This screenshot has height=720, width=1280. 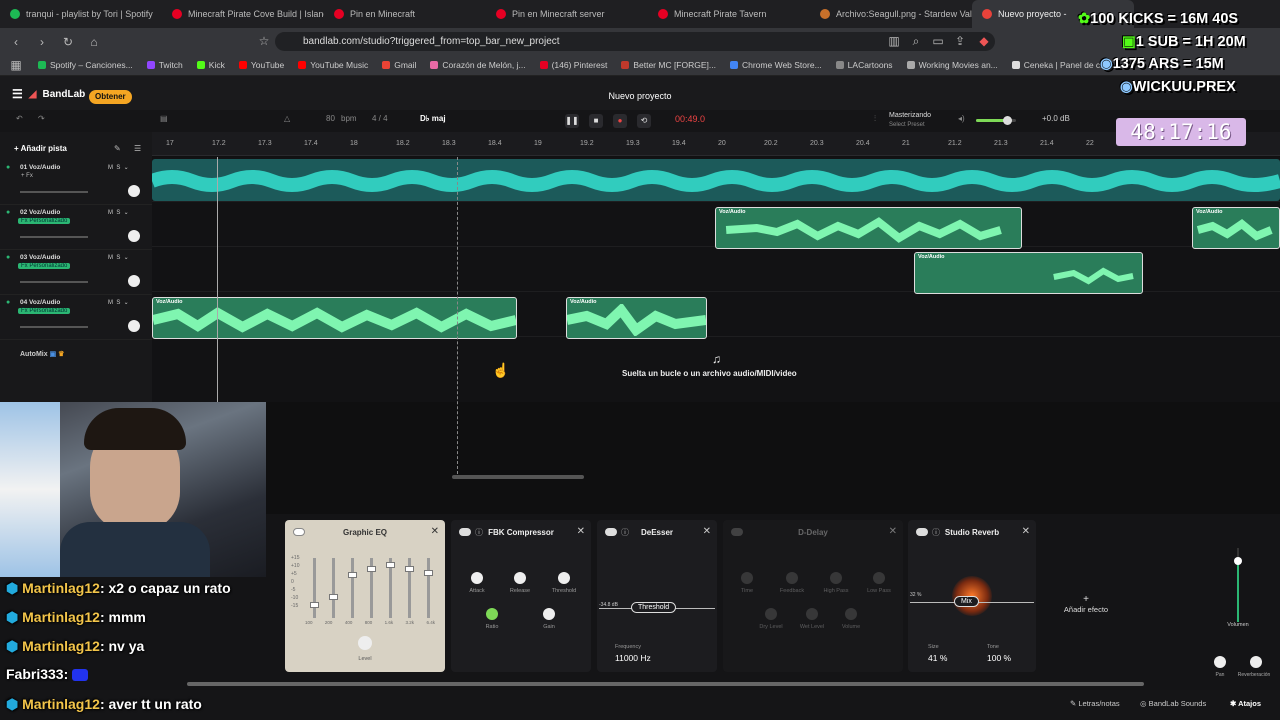 What do you see at coordinates (477, 578) in the screenshot?
I see `attack-knob` at bounding box center [477, 578].